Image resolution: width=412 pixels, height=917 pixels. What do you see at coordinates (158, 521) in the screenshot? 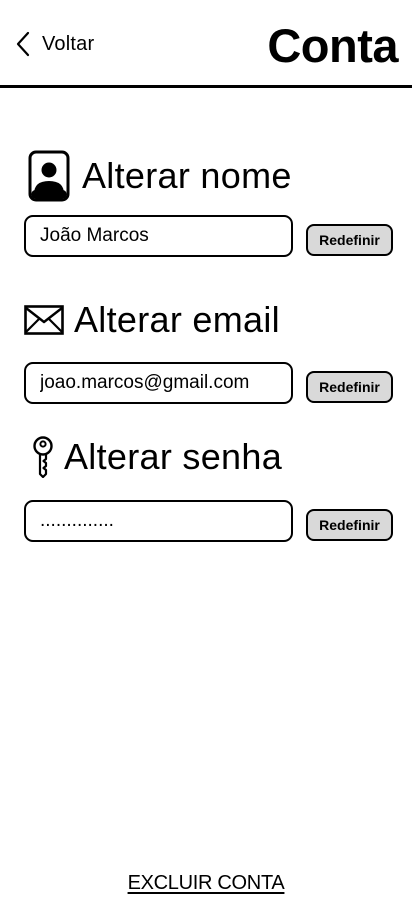
I see `password-input` at bounding box center [158, 521].